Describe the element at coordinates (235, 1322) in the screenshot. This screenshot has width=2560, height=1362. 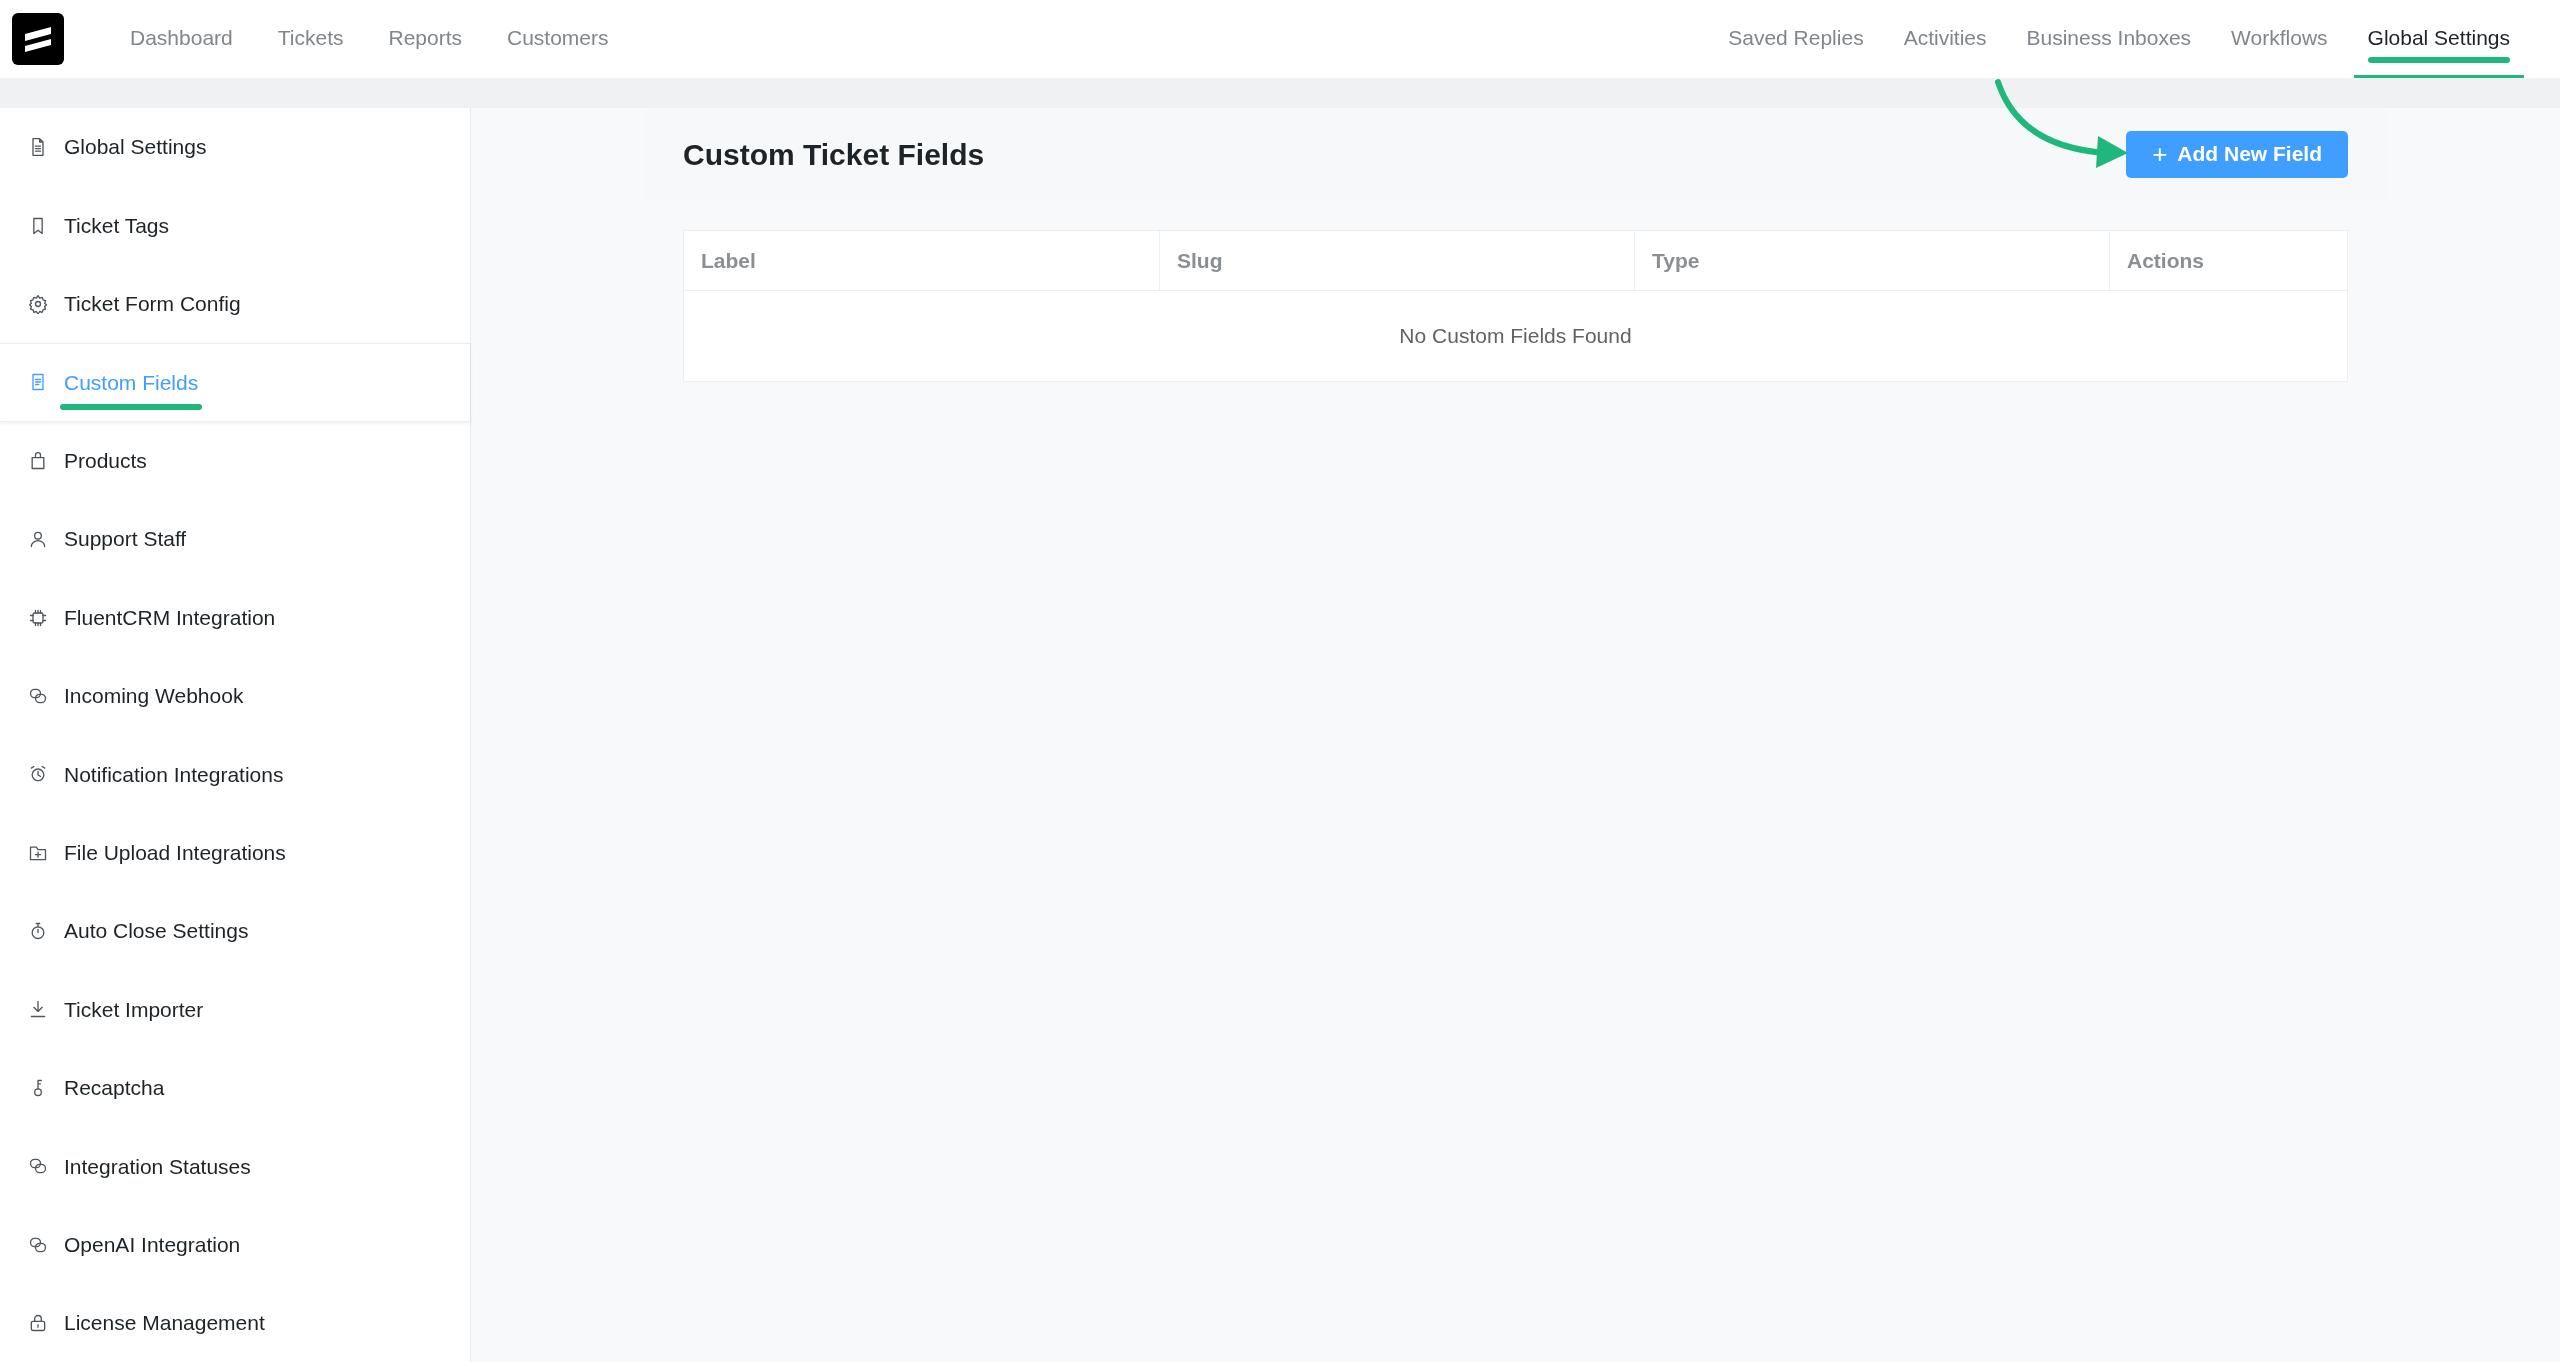
I see `sidebar-item: License Management` at that location.